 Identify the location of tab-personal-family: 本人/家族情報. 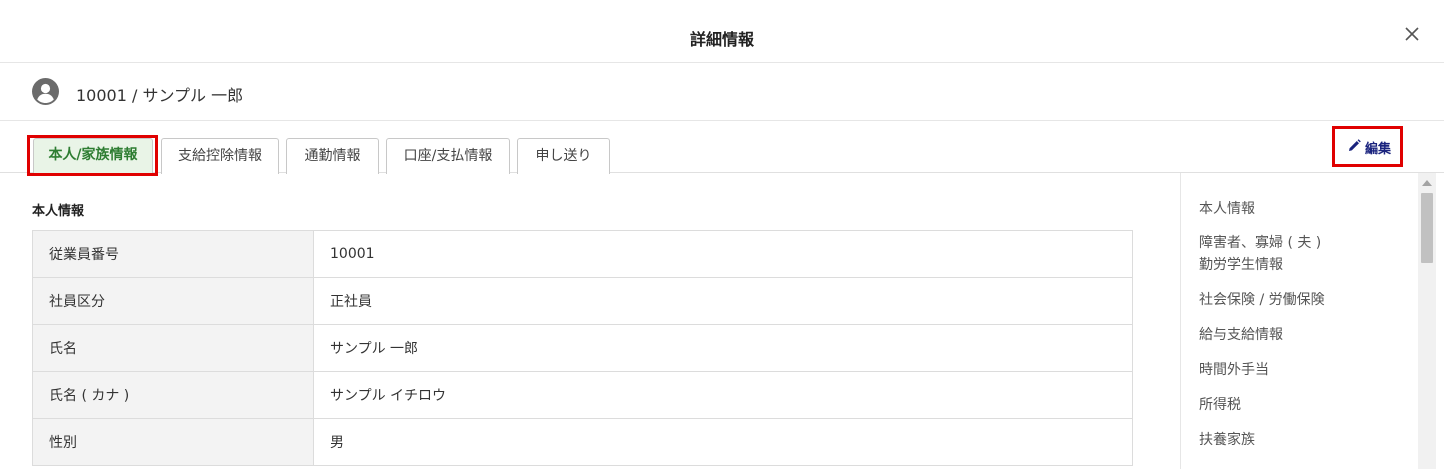
(93, 156).